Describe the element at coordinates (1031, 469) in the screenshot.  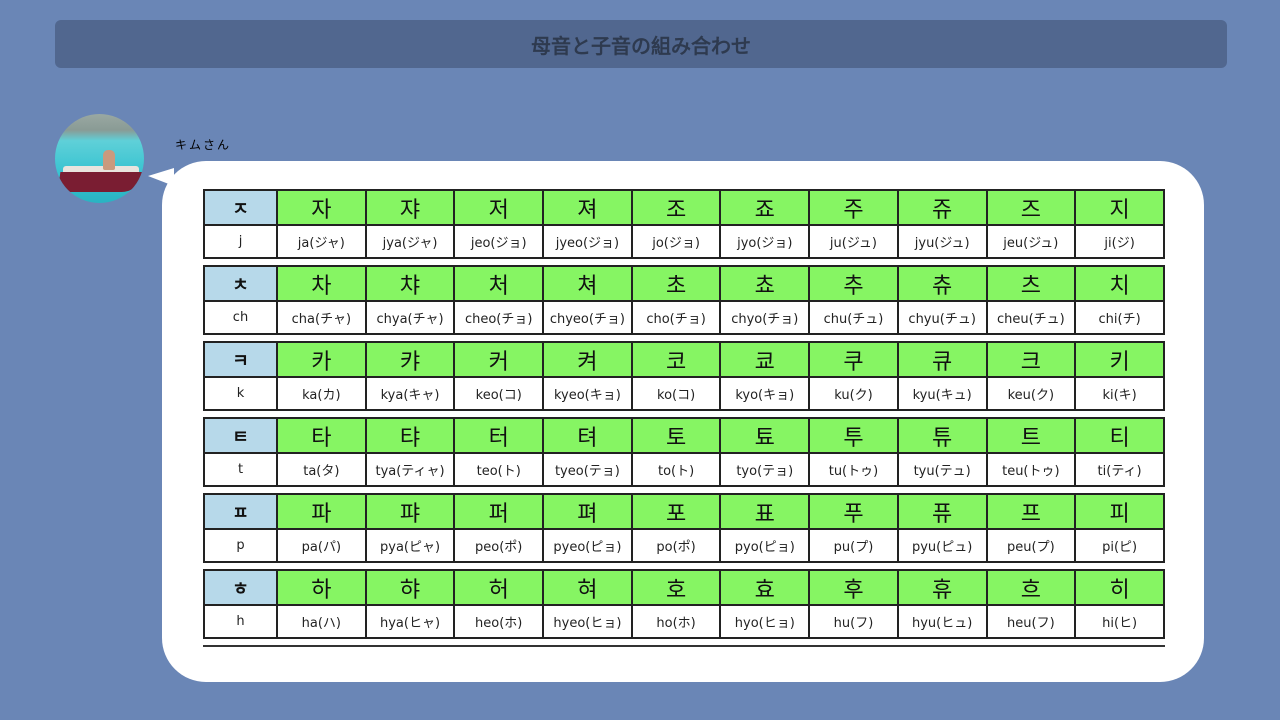
I see `reading-cell: teu(トゥ)` at that location.